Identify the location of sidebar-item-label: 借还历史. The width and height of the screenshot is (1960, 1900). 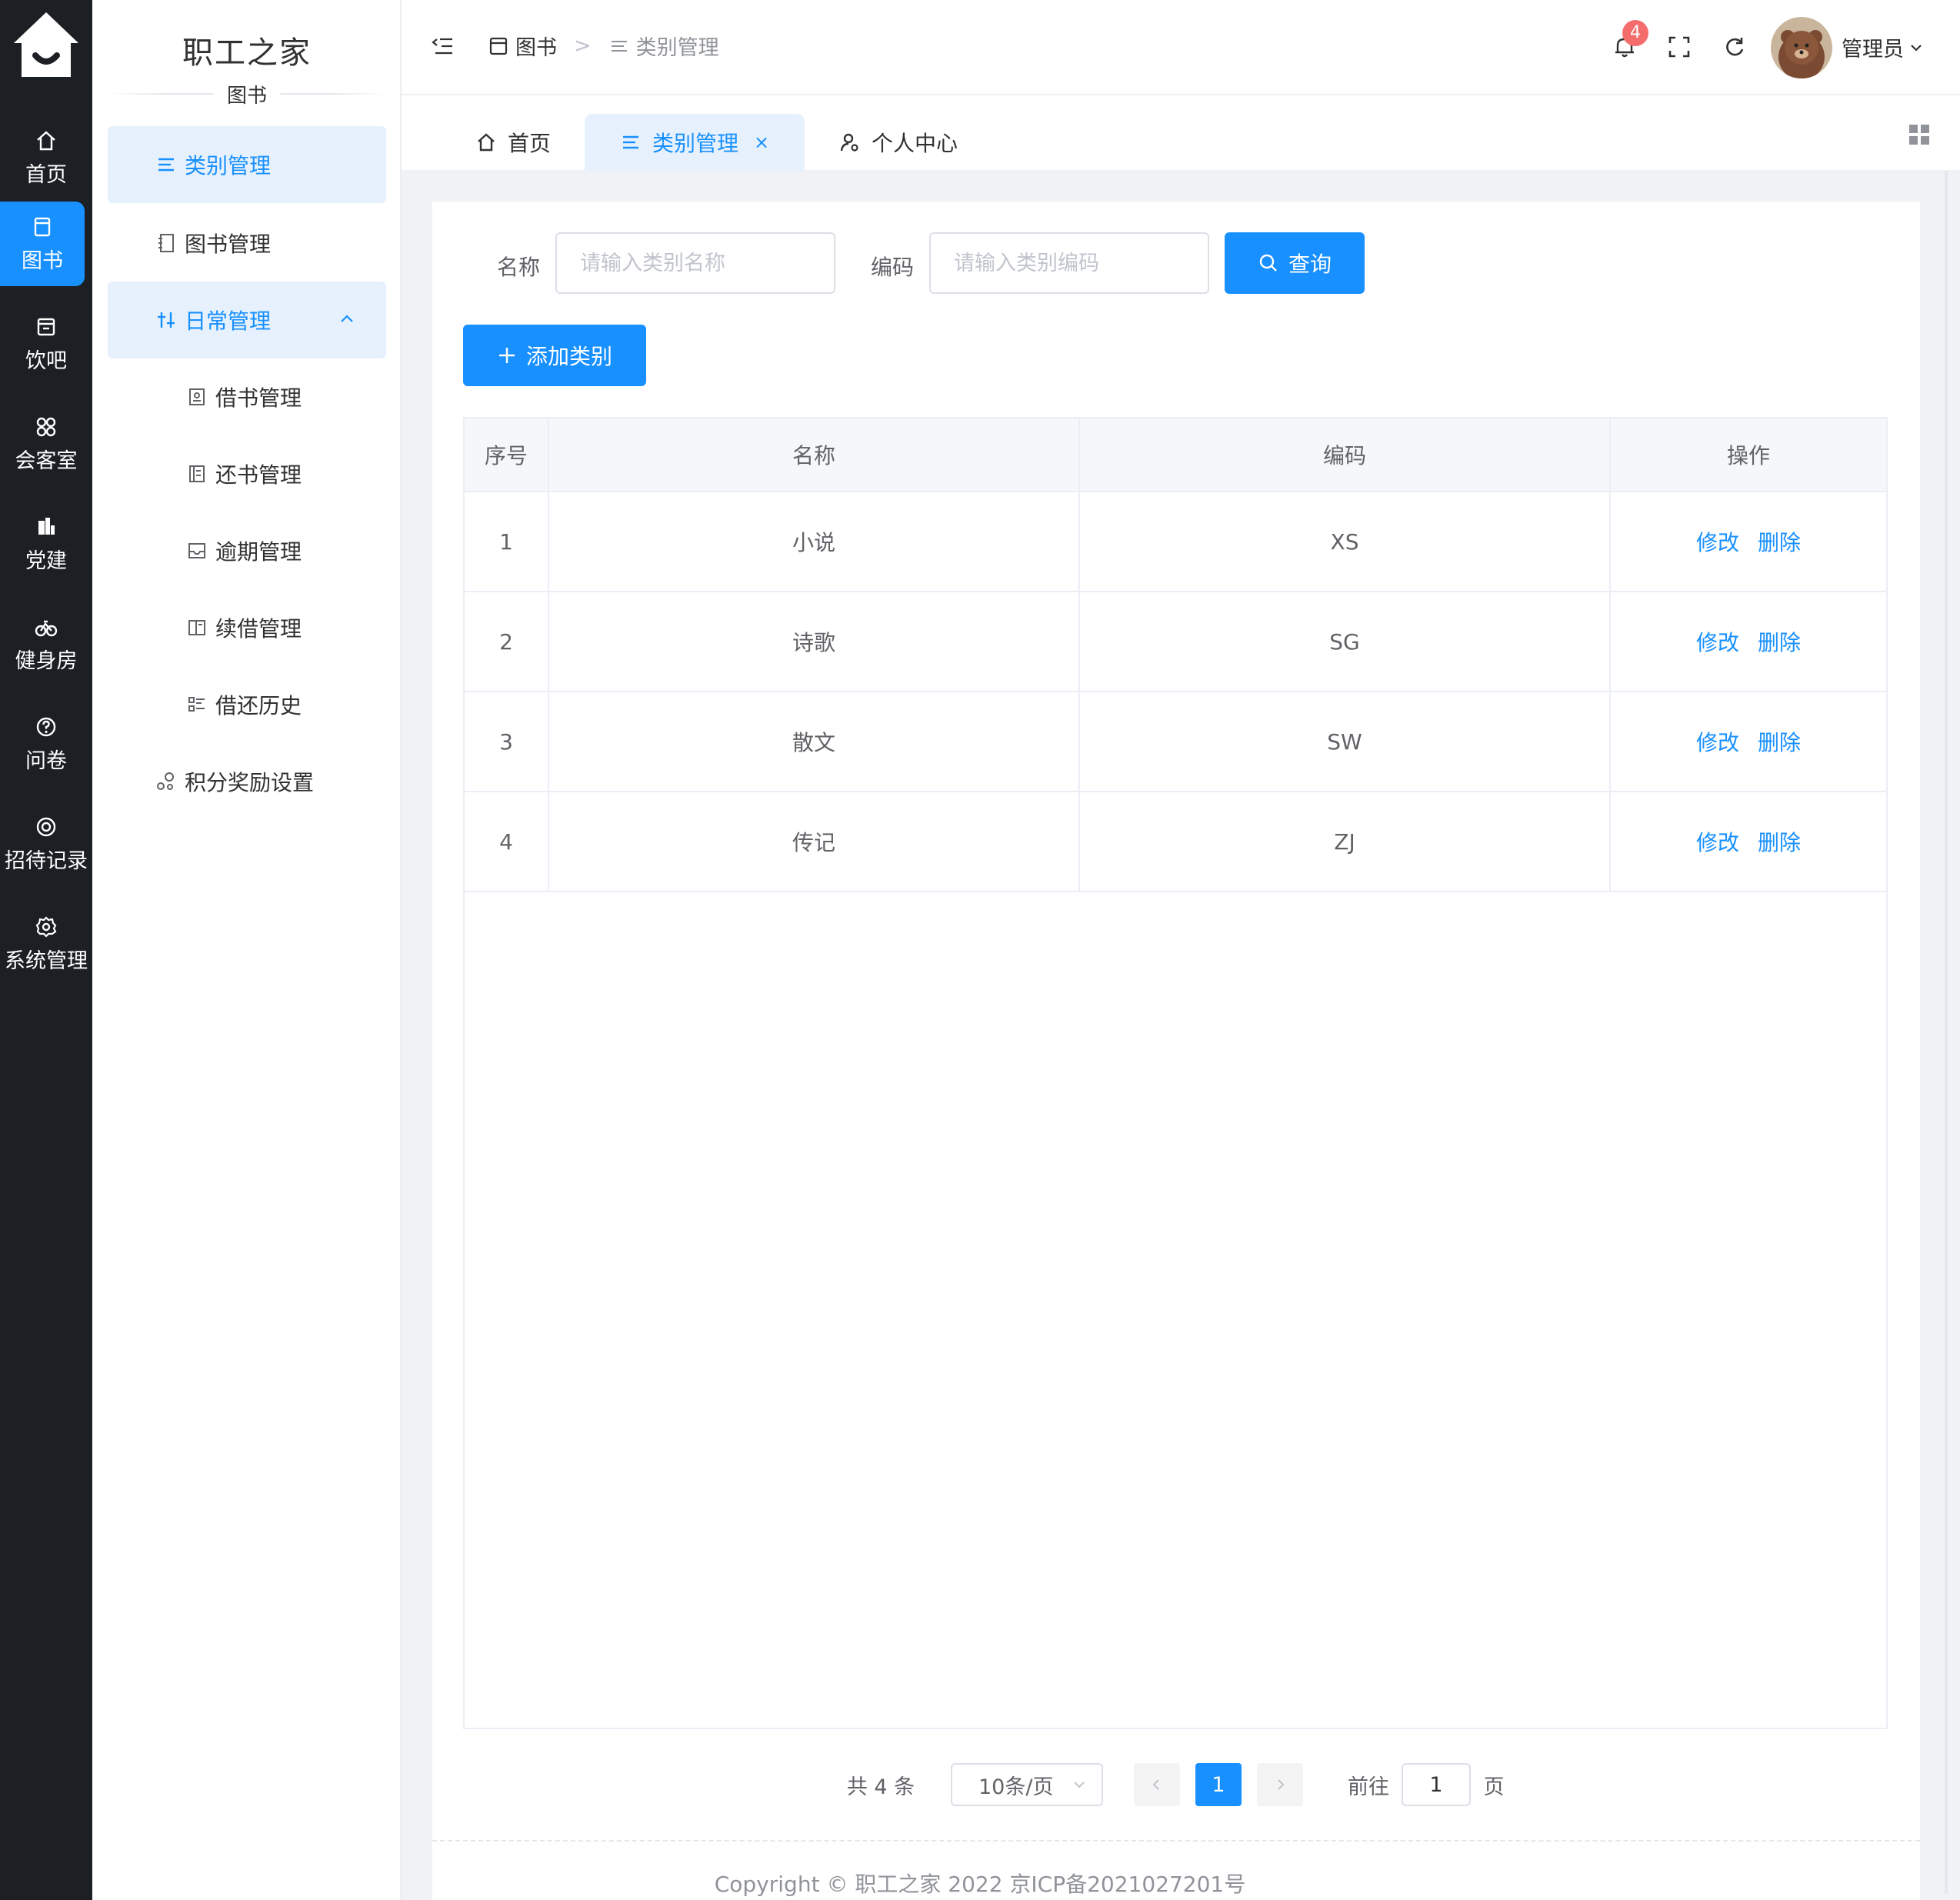
(258, 705).